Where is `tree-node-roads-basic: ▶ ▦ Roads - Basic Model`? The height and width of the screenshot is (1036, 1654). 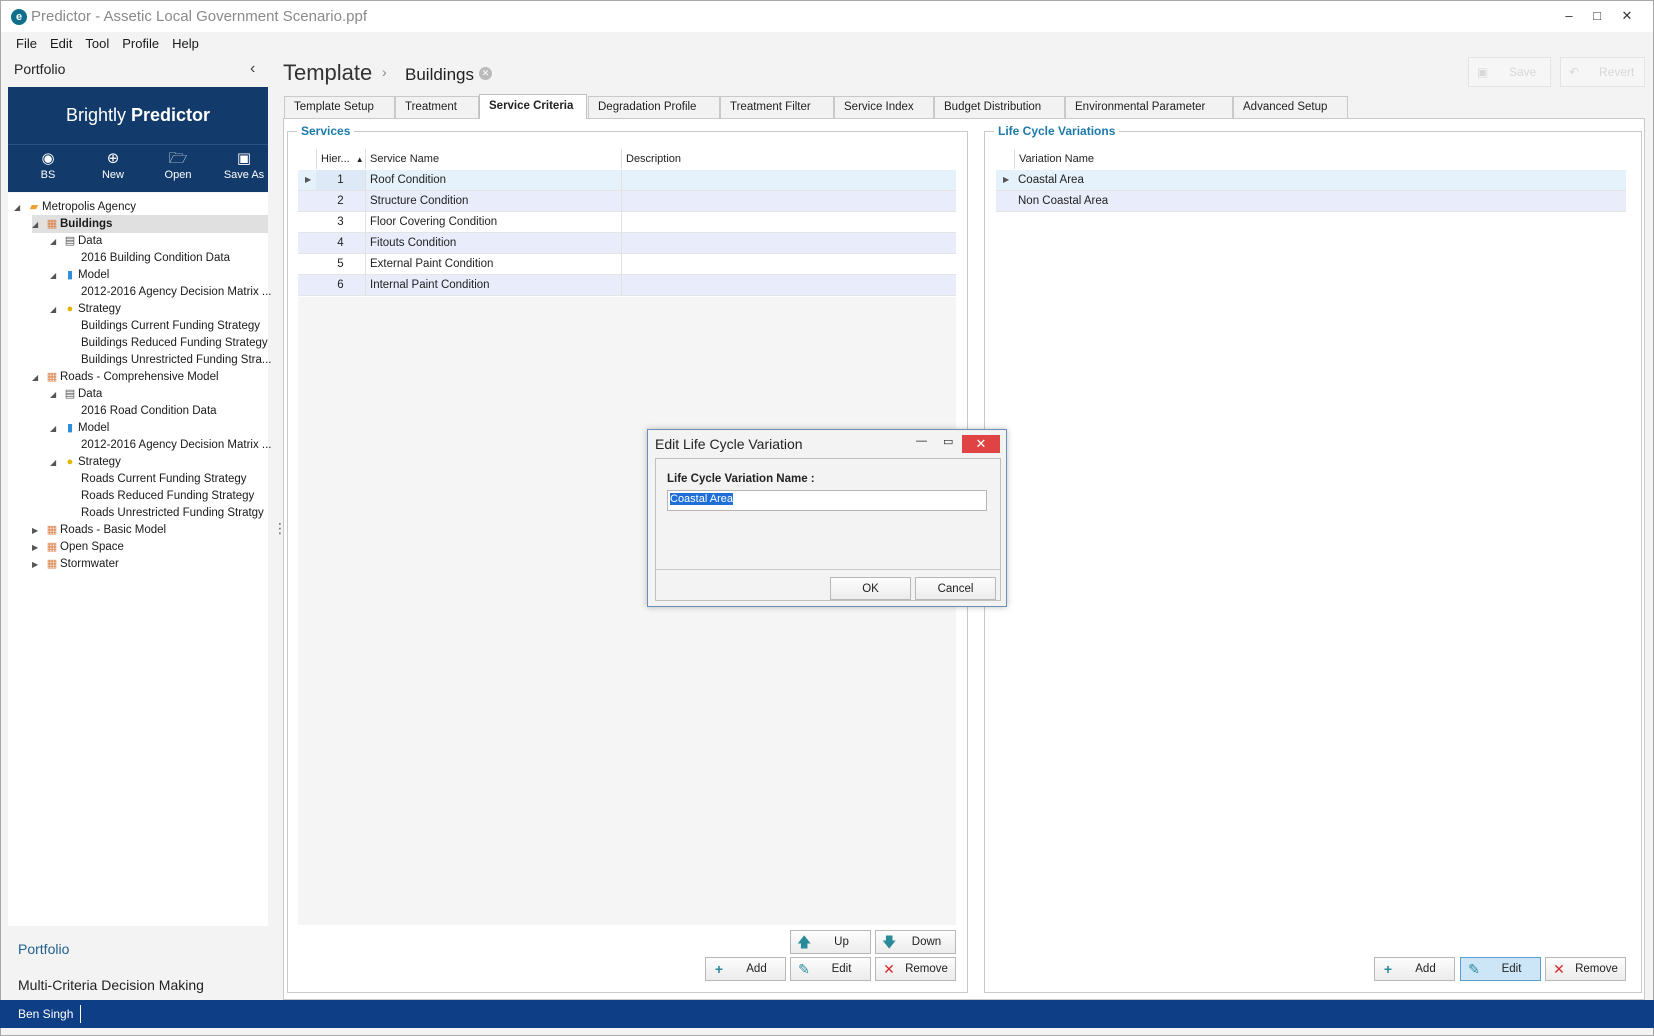 tree-node-roads-basic: ▶ ▦ Roads - Basic Model is located at coordinates (99, 530).